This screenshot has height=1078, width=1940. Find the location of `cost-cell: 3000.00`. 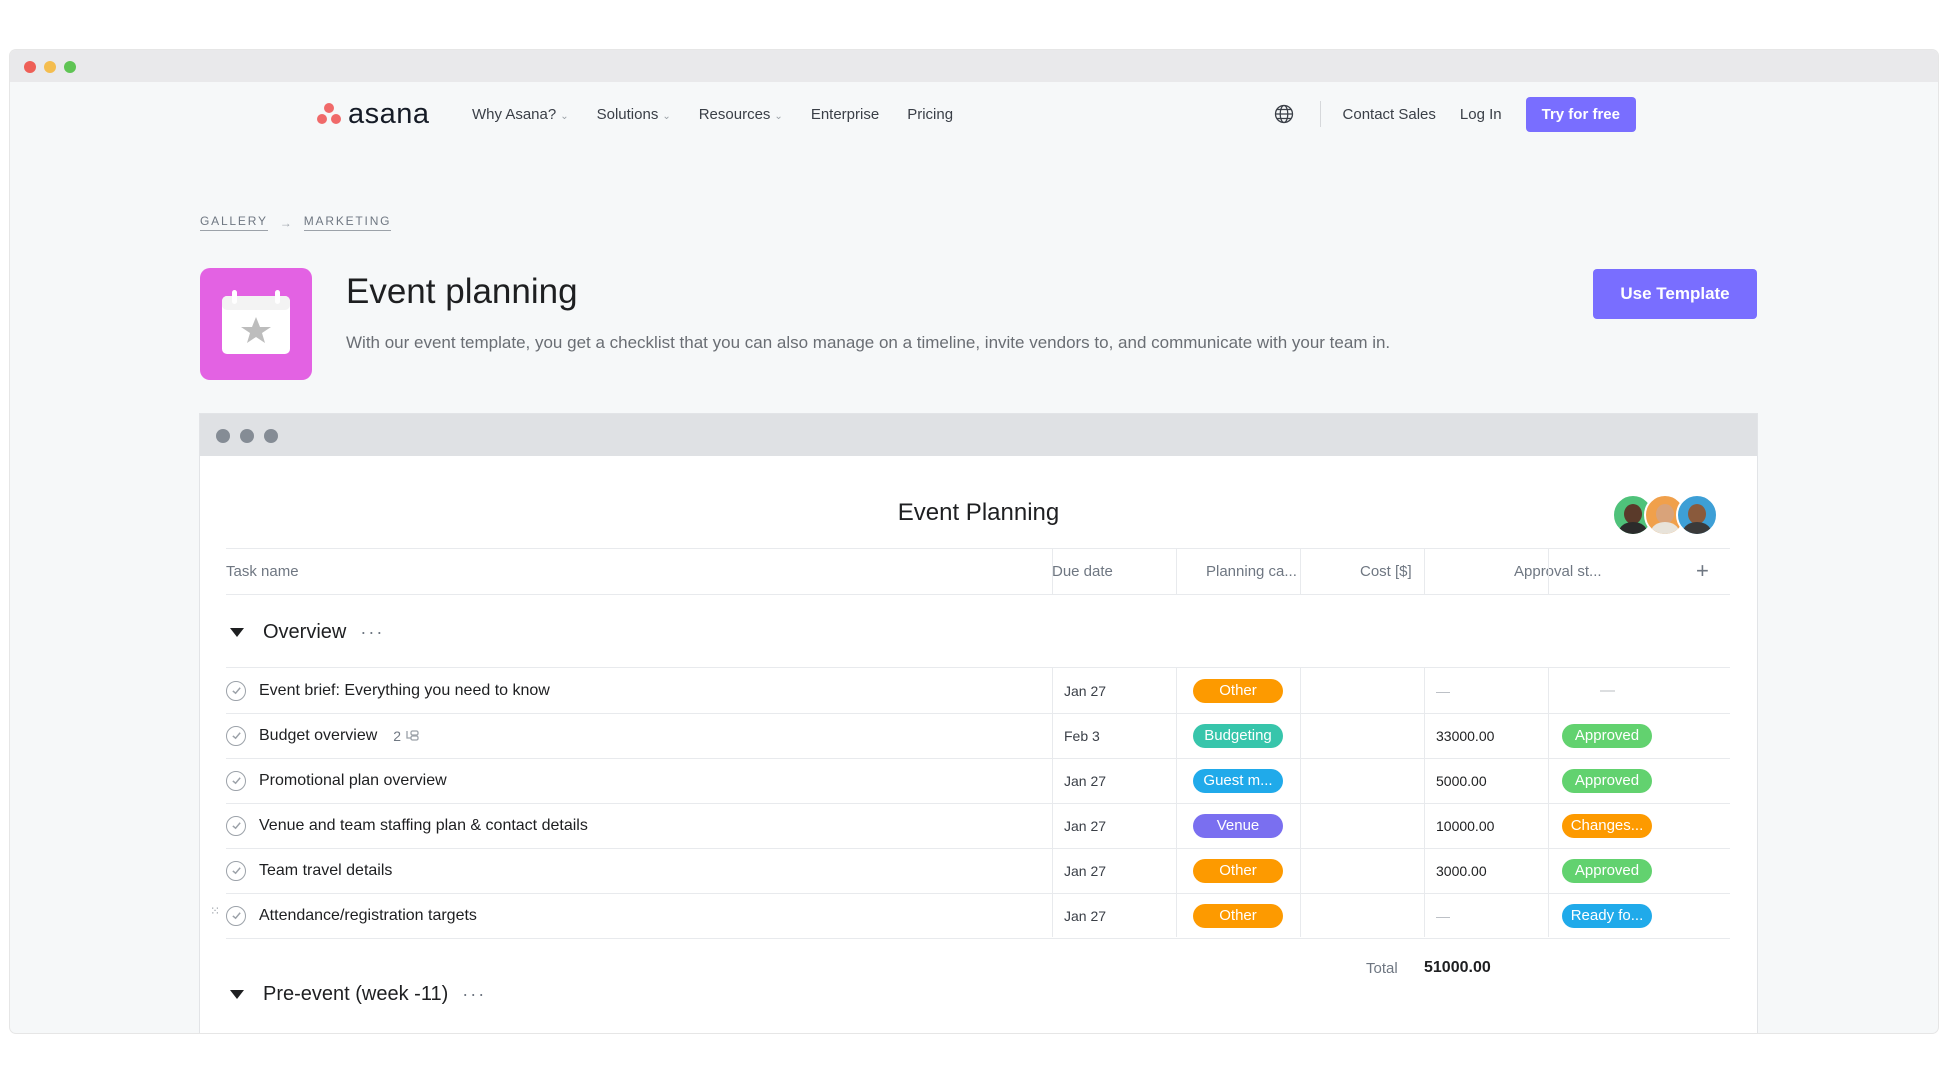

cost-cell: 3000.00 is located at coordinates (1461, 870).